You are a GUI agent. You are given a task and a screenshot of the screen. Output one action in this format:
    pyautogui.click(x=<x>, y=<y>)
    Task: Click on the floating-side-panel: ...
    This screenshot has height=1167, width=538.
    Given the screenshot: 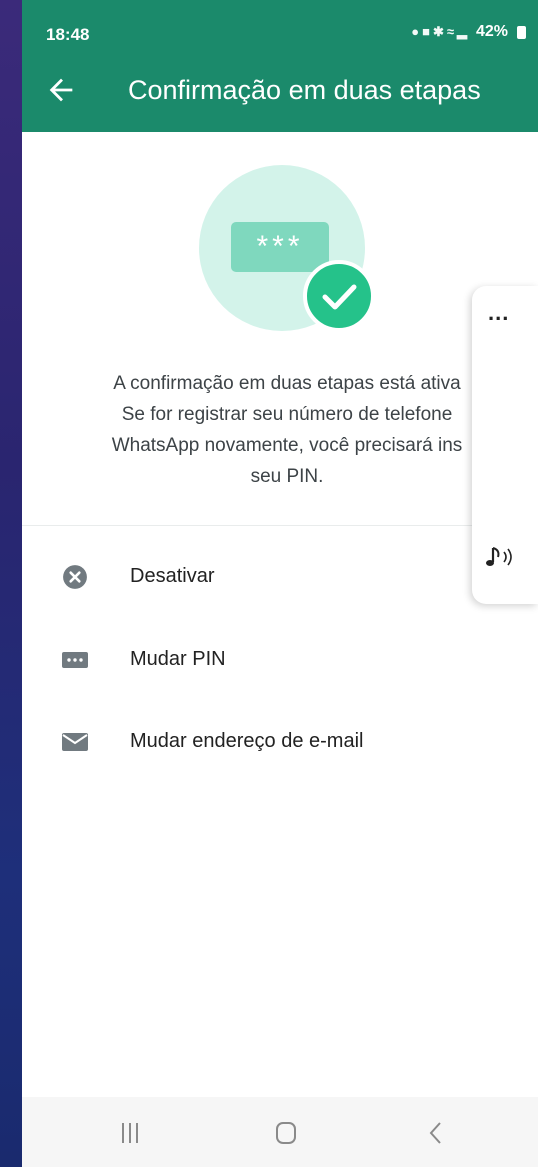 What is the action you would take?
    pyautogui.click(x=505, y=445)
    